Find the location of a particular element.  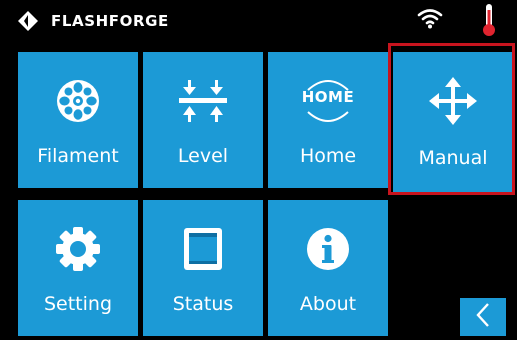

level-arrows-icon is located at coordinates (203, 101).